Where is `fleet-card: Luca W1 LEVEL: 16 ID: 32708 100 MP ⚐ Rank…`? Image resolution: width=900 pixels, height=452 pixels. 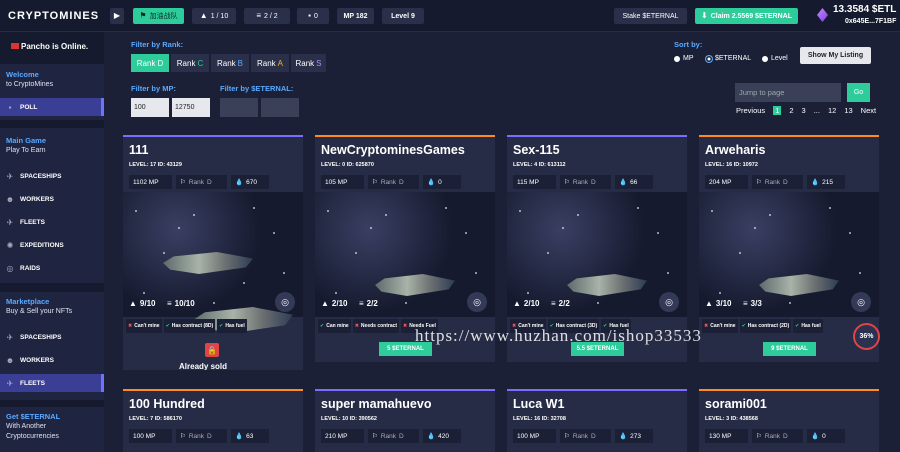
fleet-card: Luca W1 LEVEL: 16 ID: 32708 100 MP ⚐ Rank… is located at coordinates (597, 420).